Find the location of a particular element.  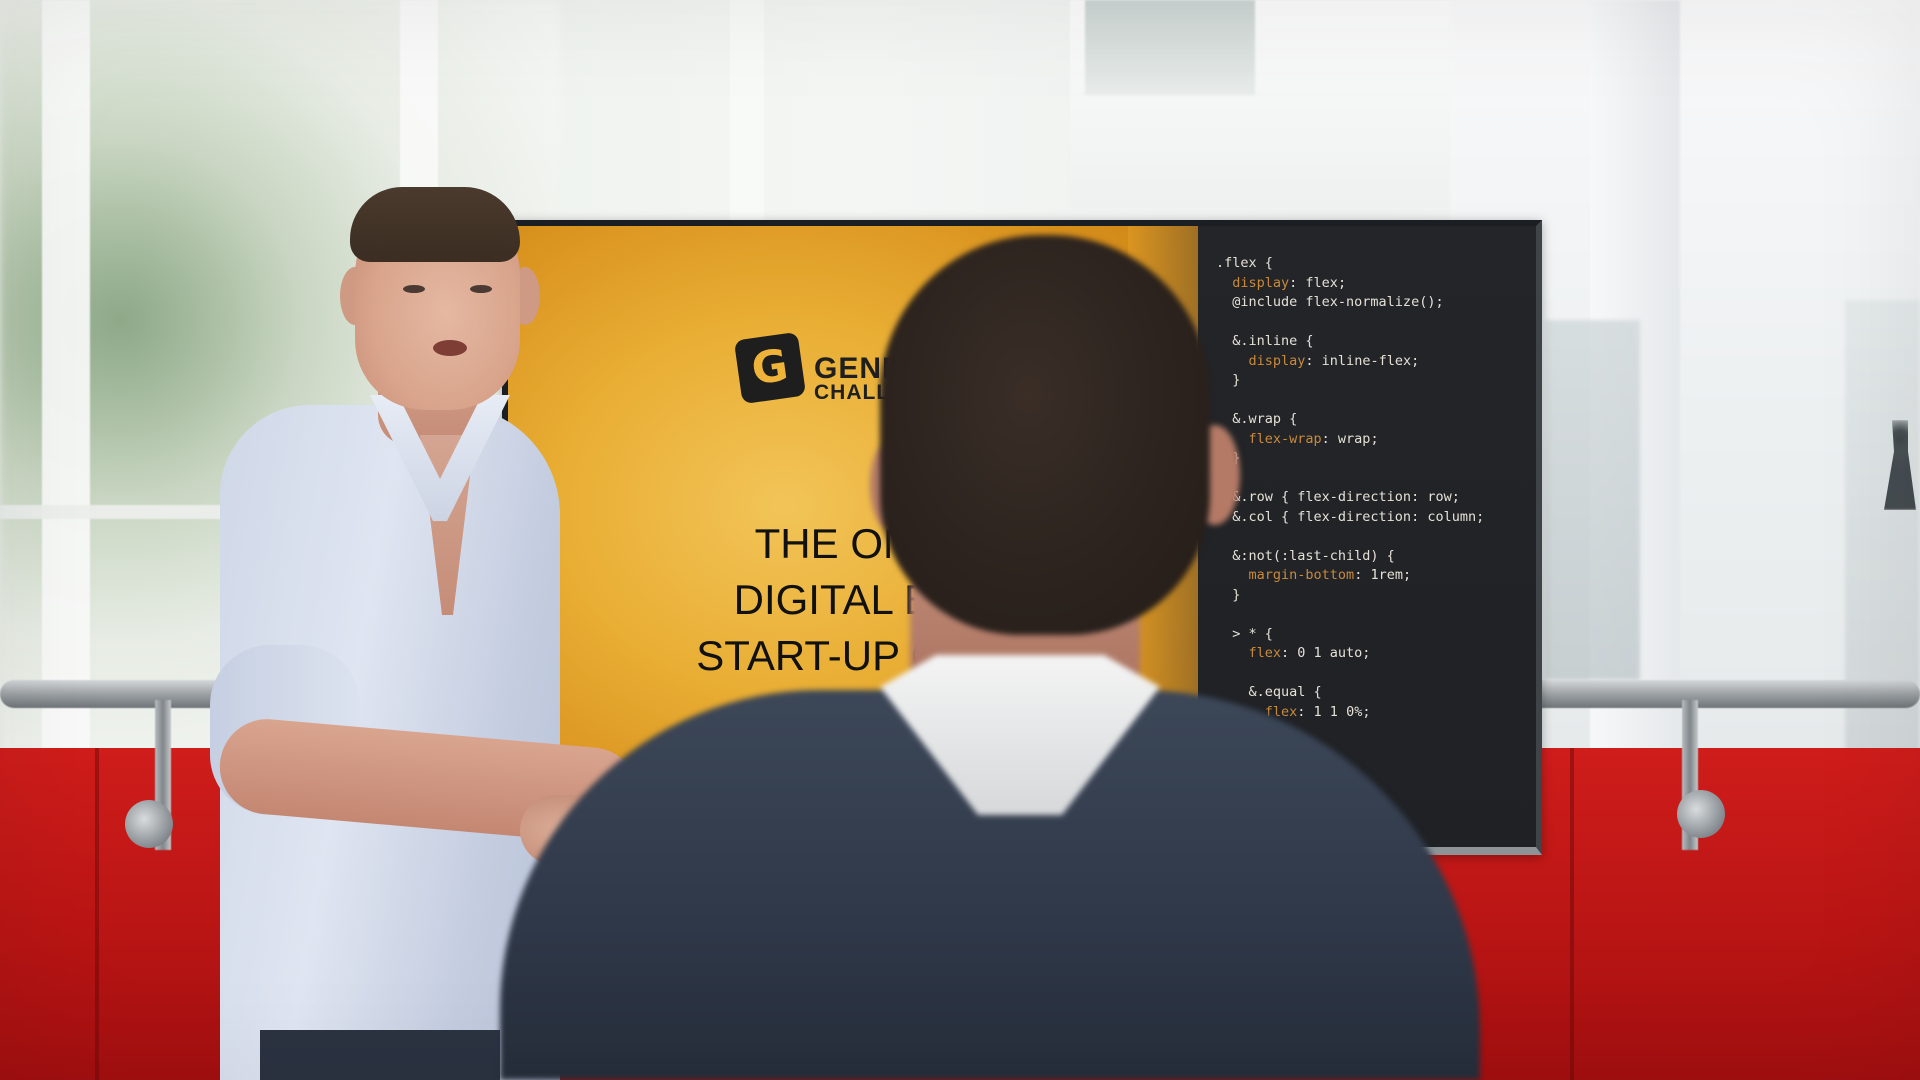

presenter-mouth is located at coordinates (450, 348).